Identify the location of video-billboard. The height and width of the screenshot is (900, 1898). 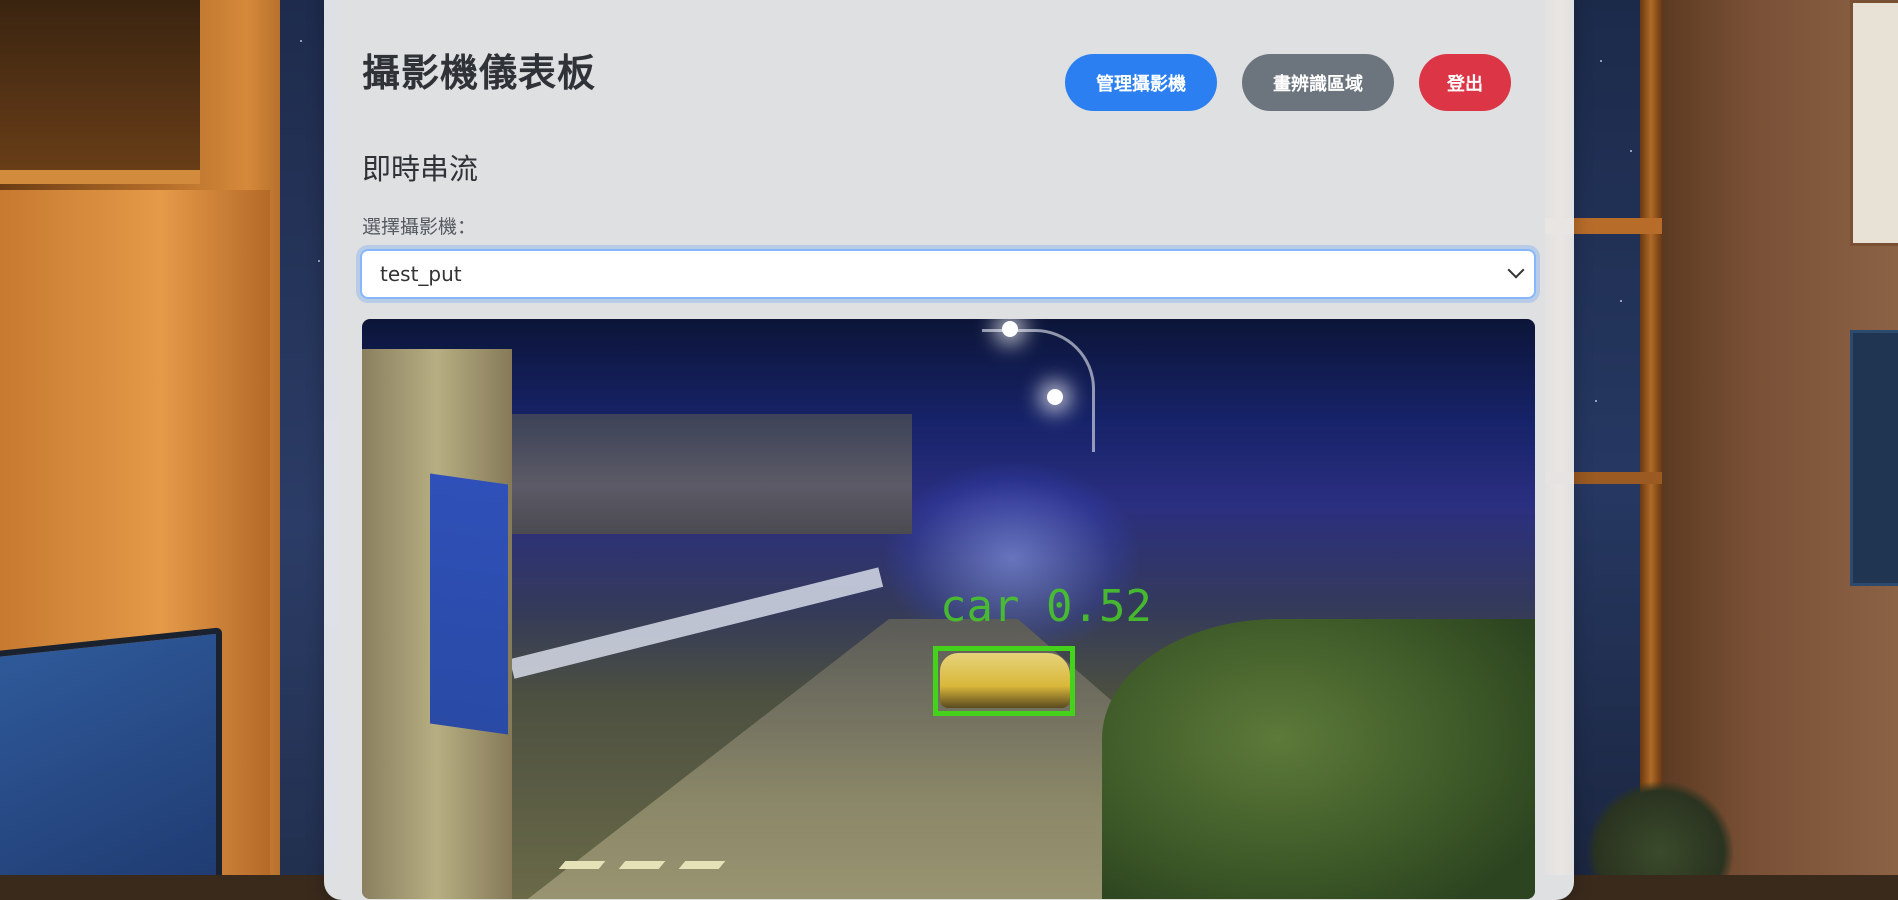
(469, 604).